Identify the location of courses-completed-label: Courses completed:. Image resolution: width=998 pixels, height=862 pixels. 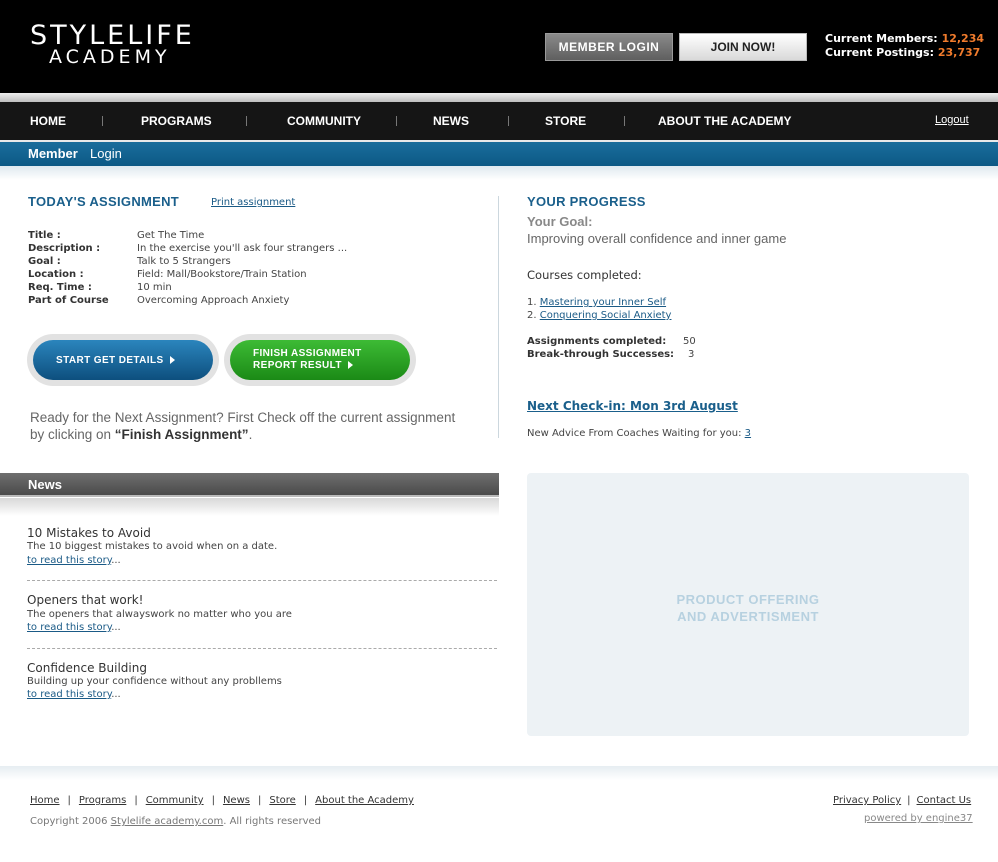
(584, 275).